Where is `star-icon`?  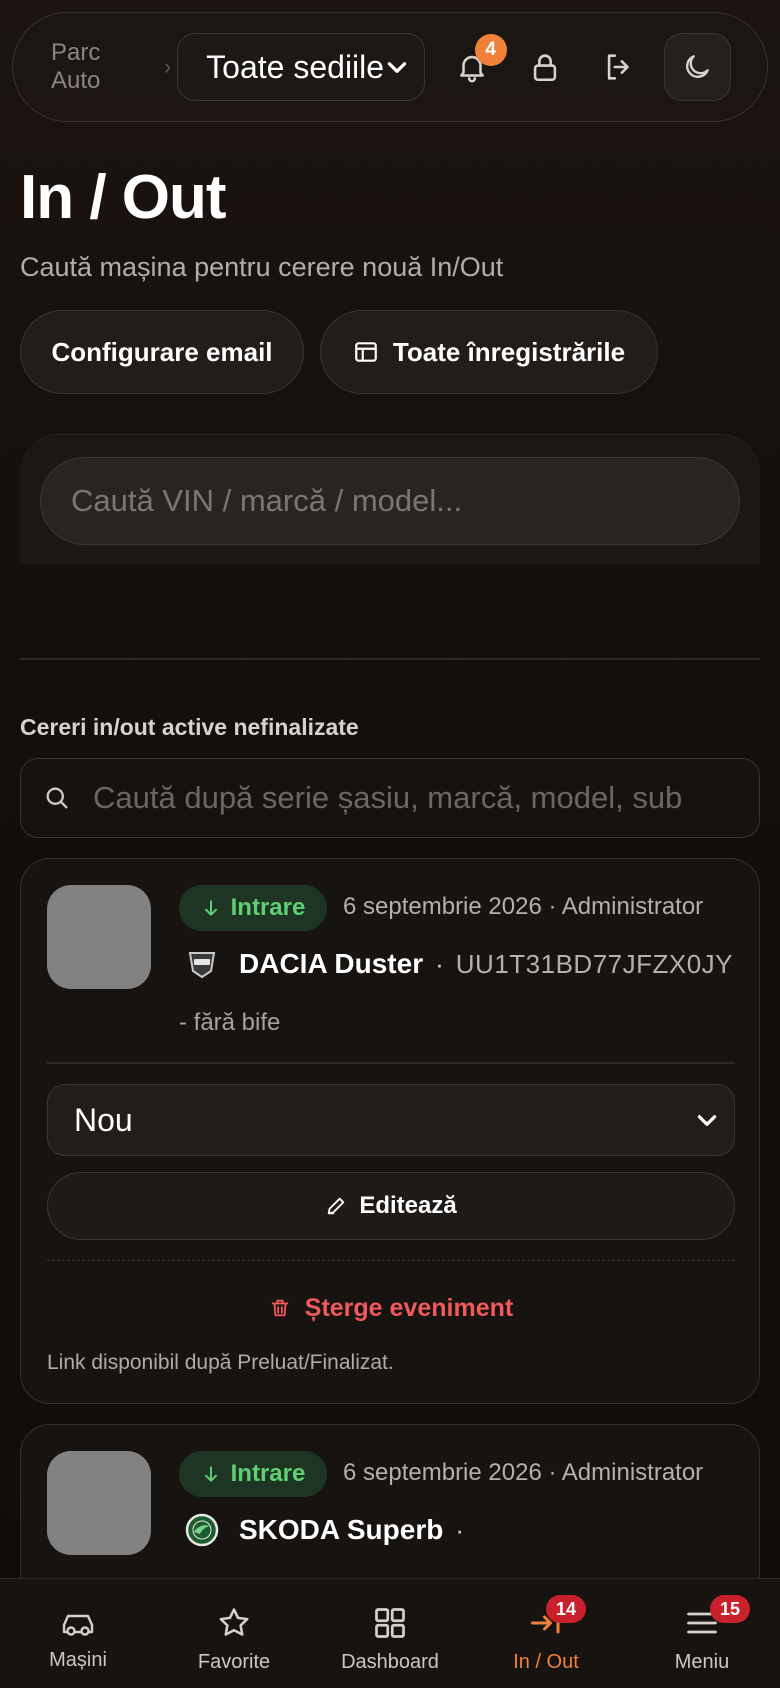
star-icon is located at coordinates (234, 1623).